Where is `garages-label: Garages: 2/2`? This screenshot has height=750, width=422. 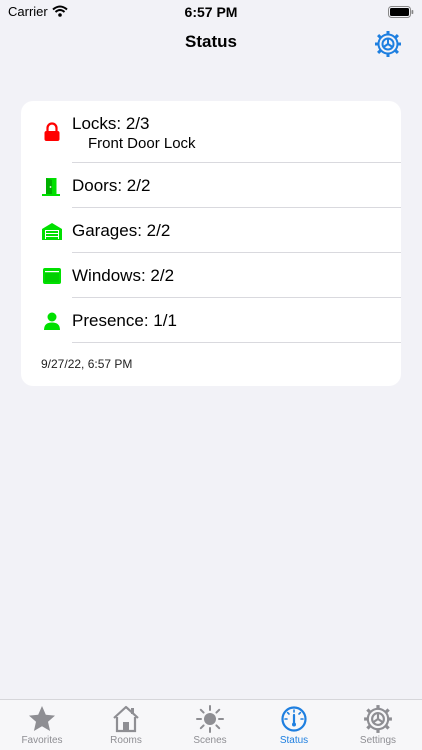
garages-label: Garages: 2/2 is located at coordinates (121, 230).